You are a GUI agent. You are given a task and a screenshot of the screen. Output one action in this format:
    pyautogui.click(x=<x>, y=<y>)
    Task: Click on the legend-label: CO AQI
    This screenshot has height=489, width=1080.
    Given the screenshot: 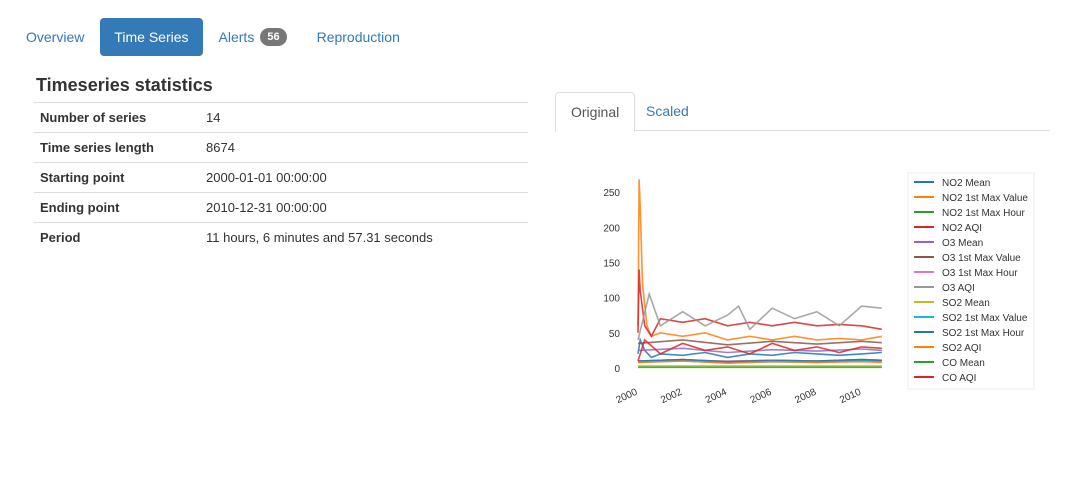 What is the action you would take?
    pyautogui.click(x=959, y=378)
    